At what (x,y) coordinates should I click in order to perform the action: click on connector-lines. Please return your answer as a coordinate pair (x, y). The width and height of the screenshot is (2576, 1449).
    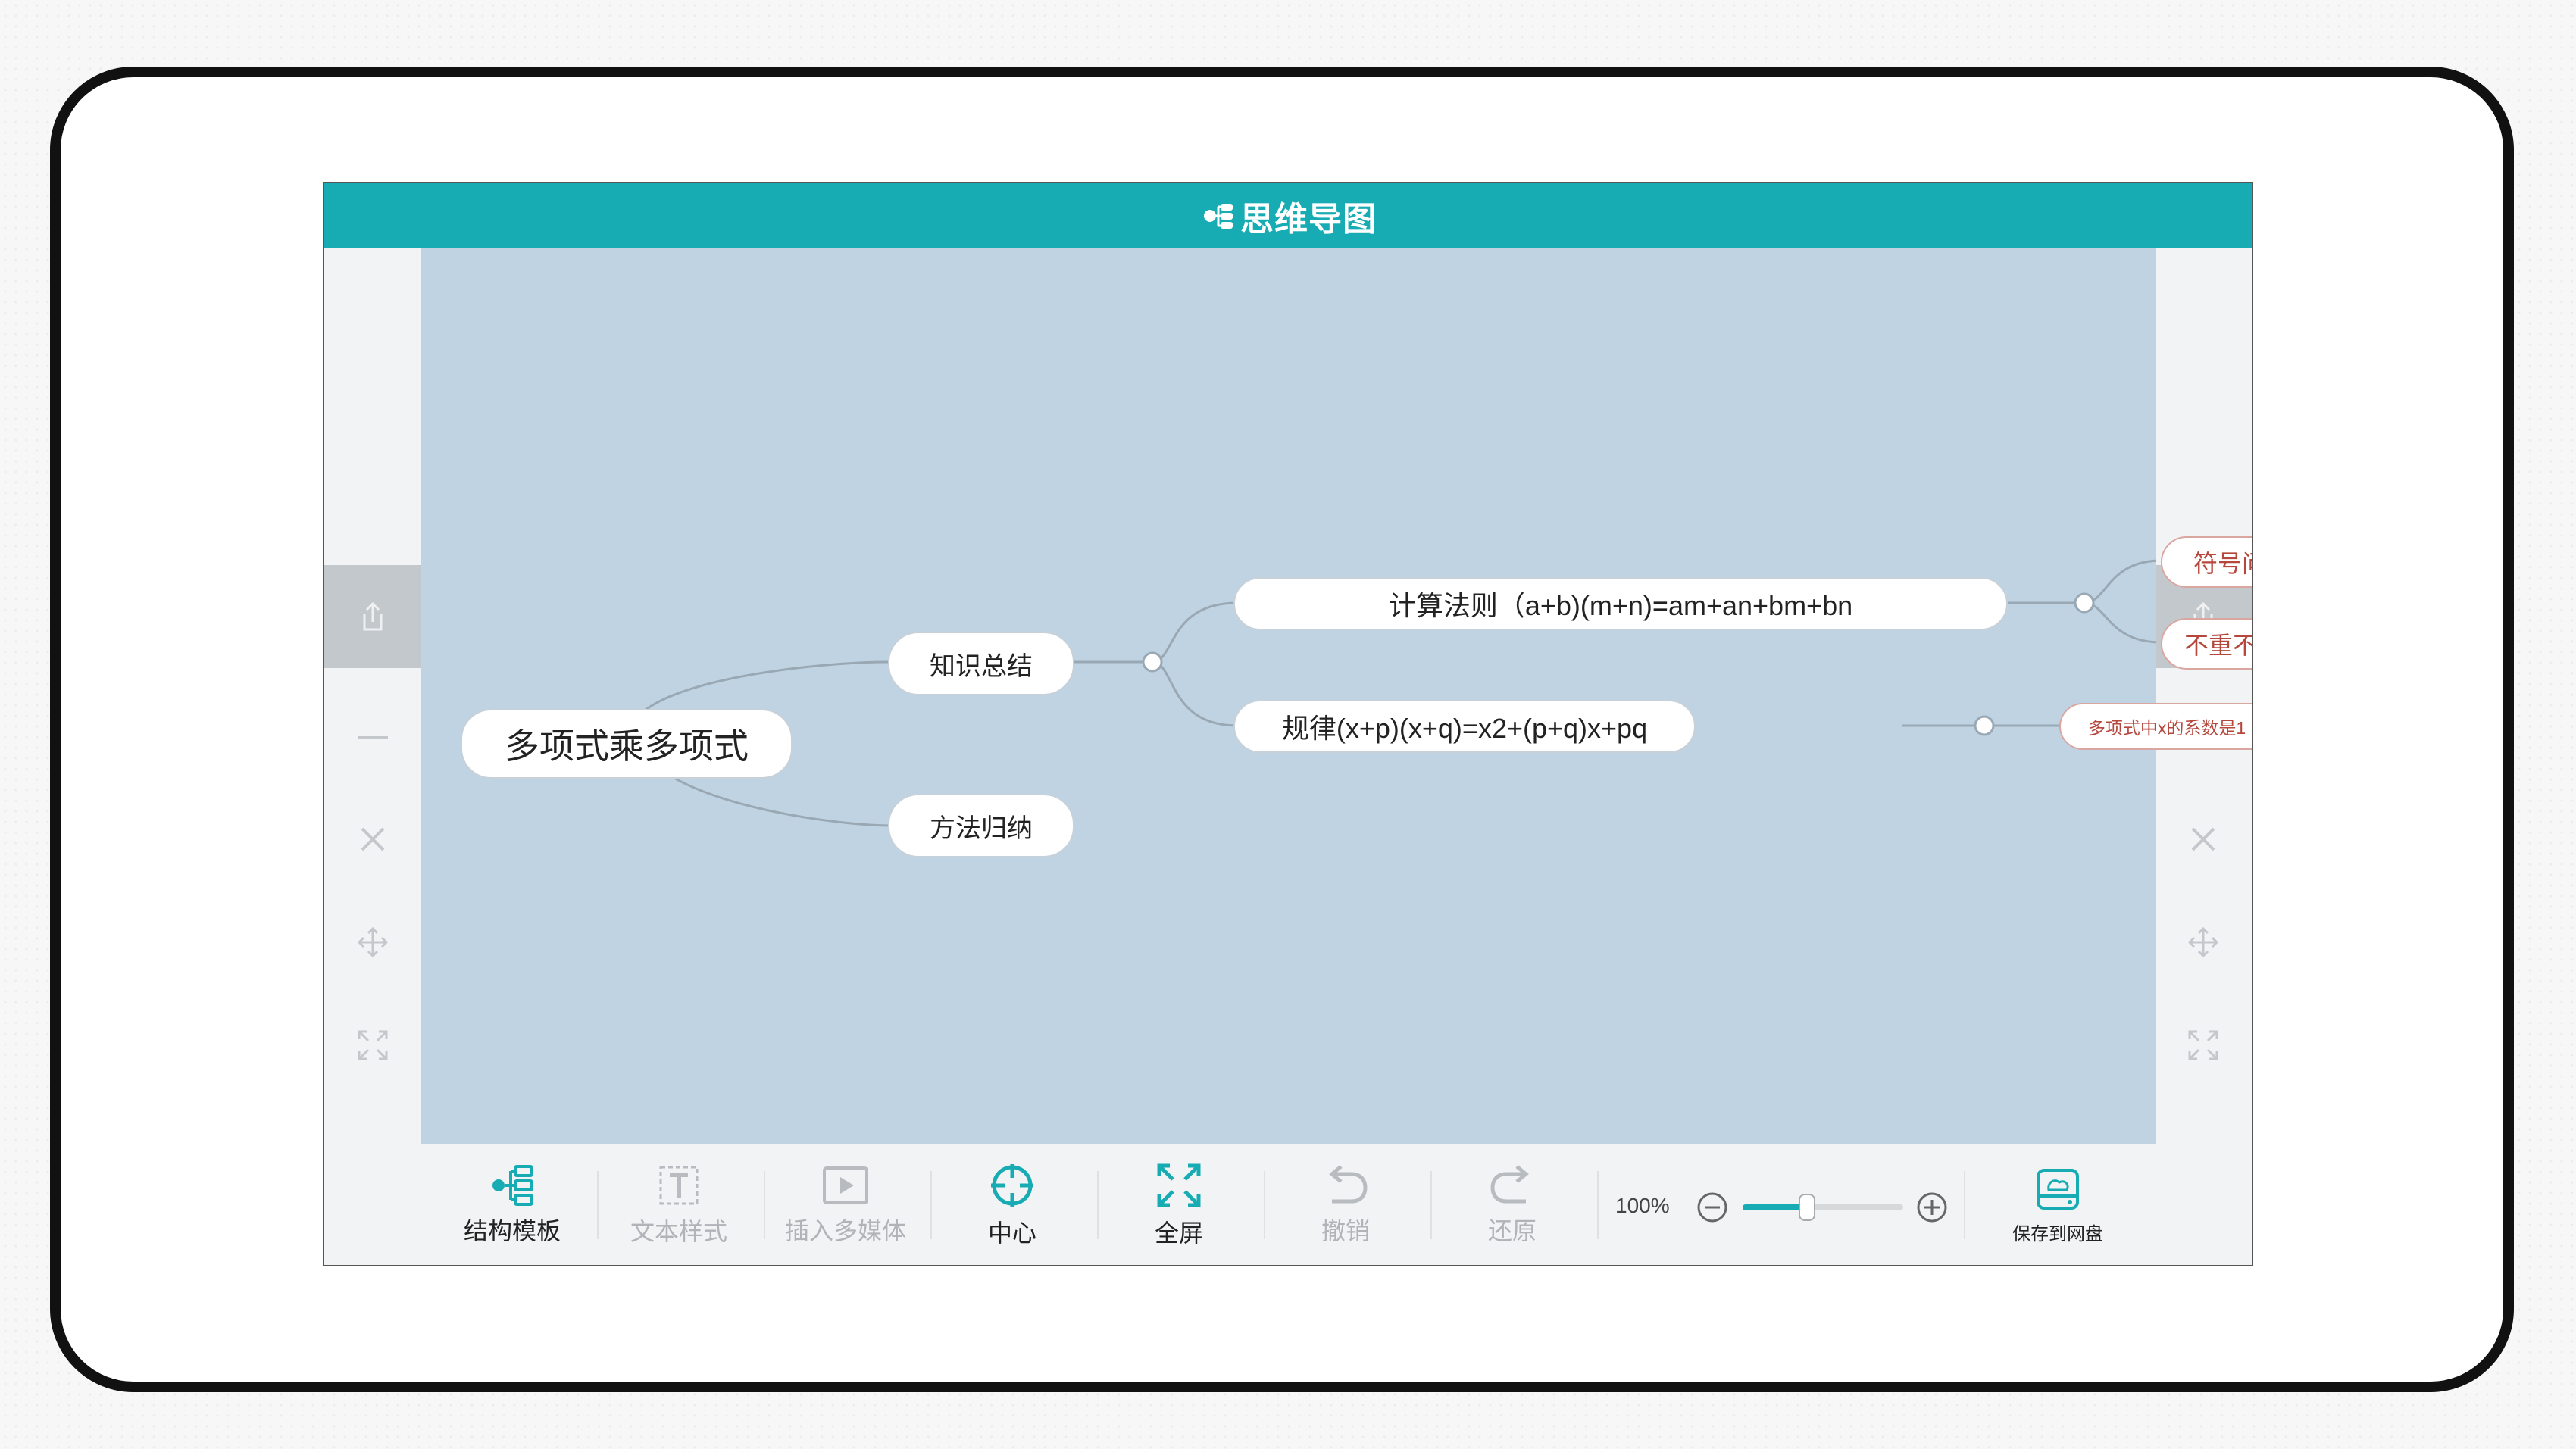
    Looking at the image, I should click on (1399, 693).